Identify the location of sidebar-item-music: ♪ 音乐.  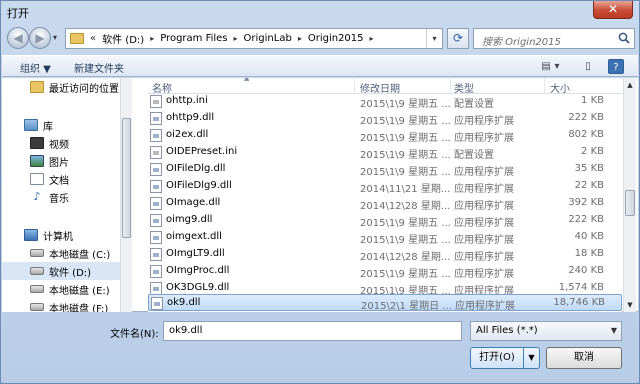
(61, 197).